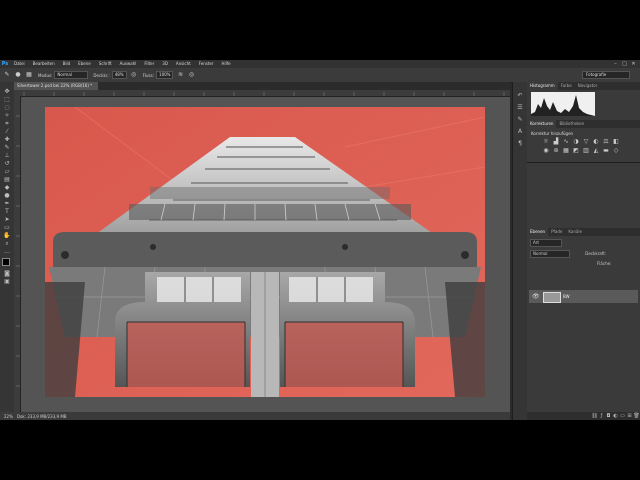  Describe the element at coordinates (542, 124) in the screenshot. I see `tab-adjustments: Korrekturen` at that location.